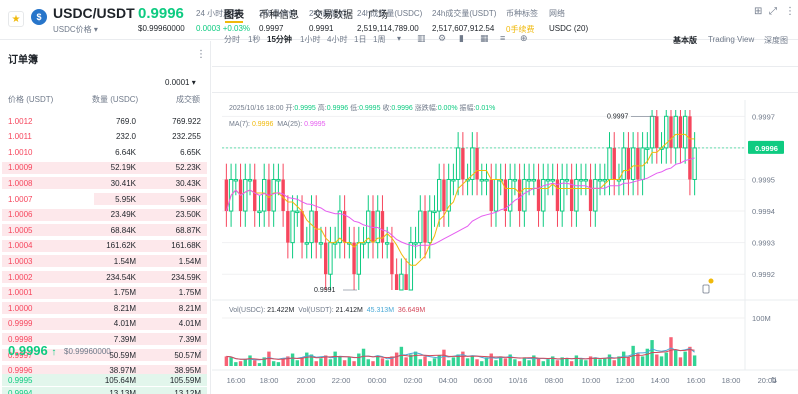  I want to click on tab-coin-info: 币种信息, so click(279, 13).